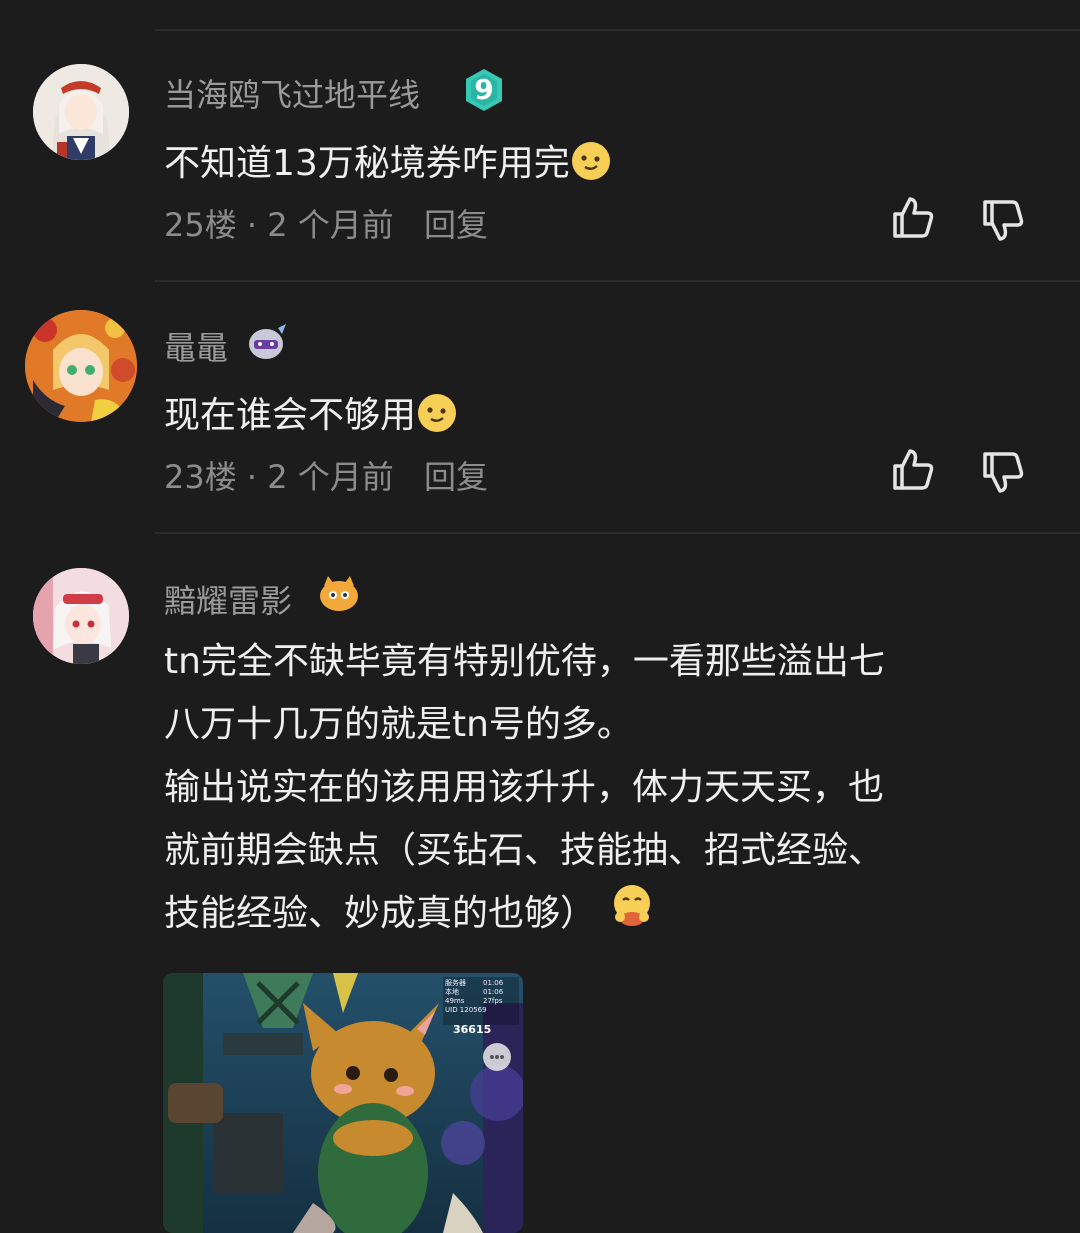  What do you see at coordinates (455, 983) in the screenshot?
I see `status-label: 服务器` at bounding box center [455, 983].